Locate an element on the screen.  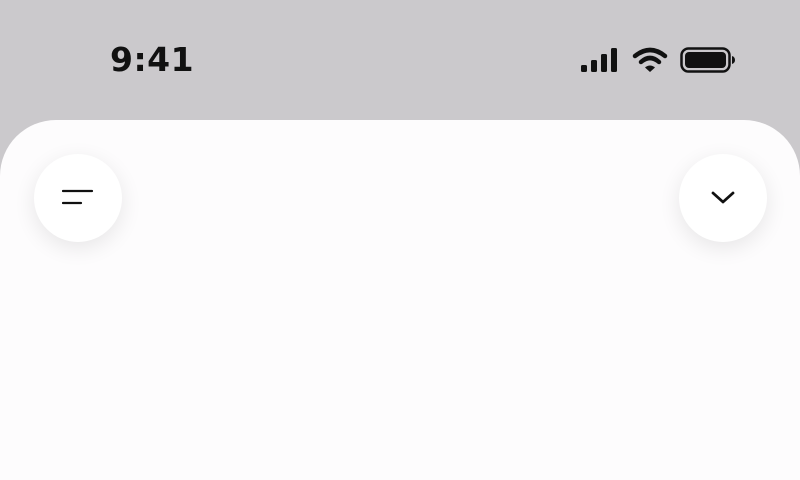
cellular-signal-icon is located at coordinates (599, 60).